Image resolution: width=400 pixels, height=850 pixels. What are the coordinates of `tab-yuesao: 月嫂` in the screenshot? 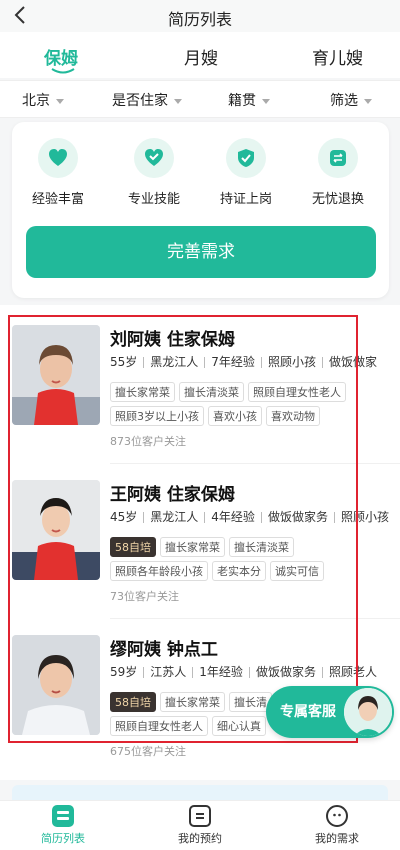 It's located at (201, 56).